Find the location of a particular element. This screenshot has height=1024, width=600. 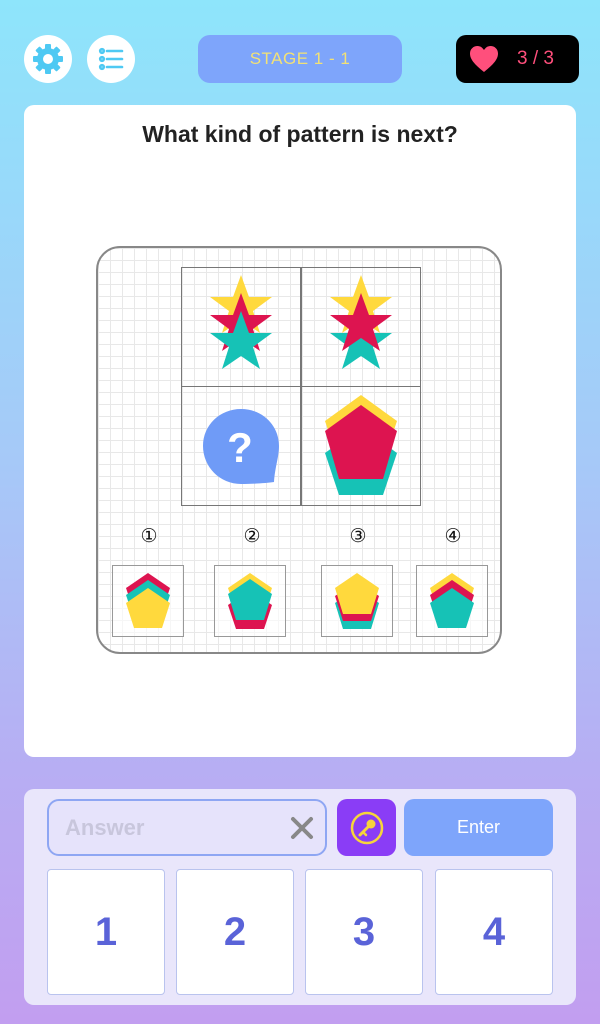

heart-icon is located at coordinates (484, 59).